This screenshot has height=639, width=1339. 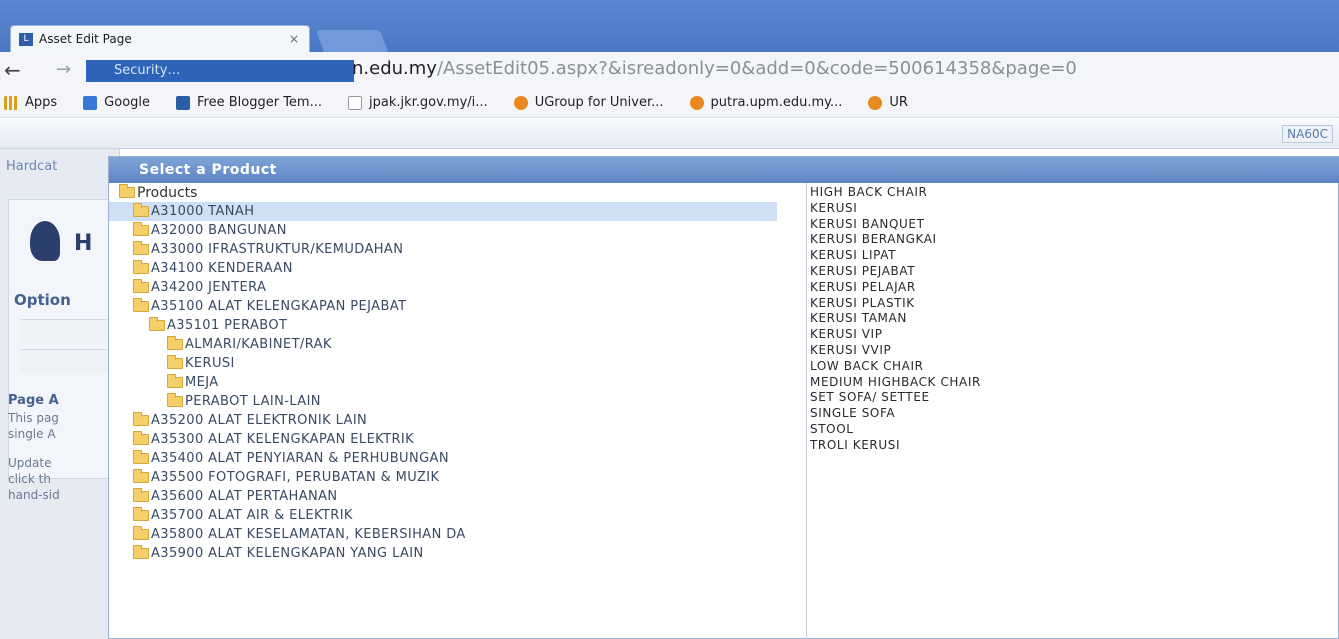 What do you see at coordinates (116, 102) in the screenshot?
I see `bookmark-item: Google` at bounding box center [116, 102].